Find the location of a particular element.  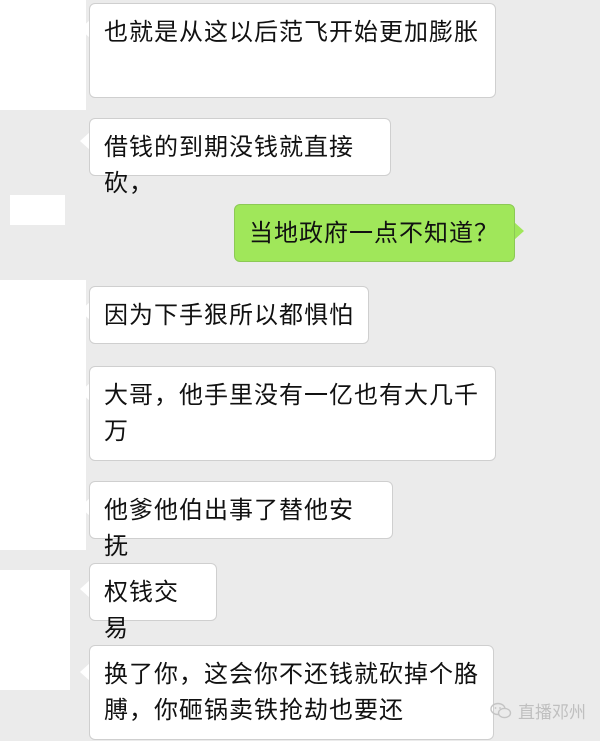

message-text: 当地政府一点不知道？ is located at coordinates (374, 233).